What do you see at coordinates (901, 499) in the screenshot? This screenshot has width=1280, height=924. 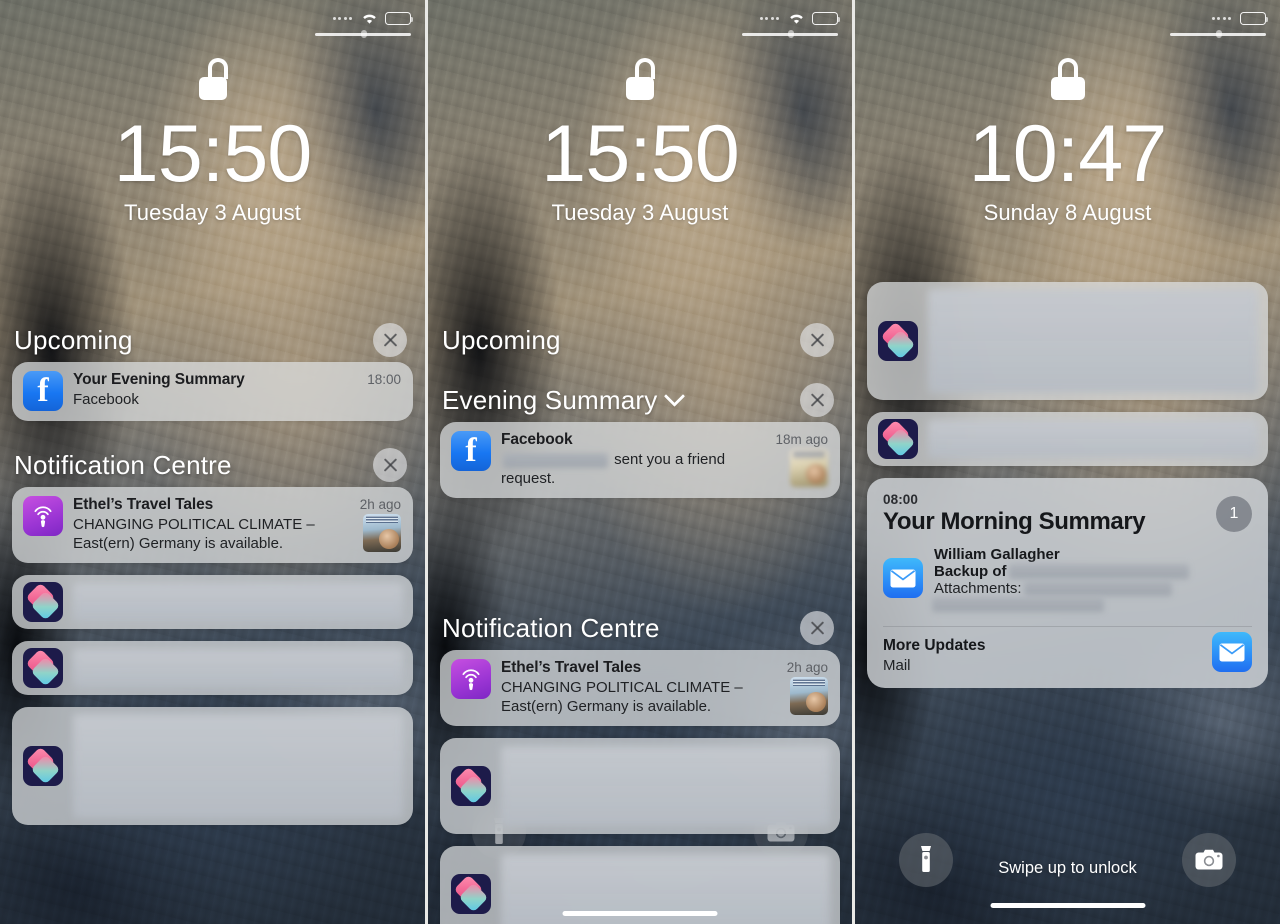 I see `summary-time: 08:00` at bounding box center [901, 499].